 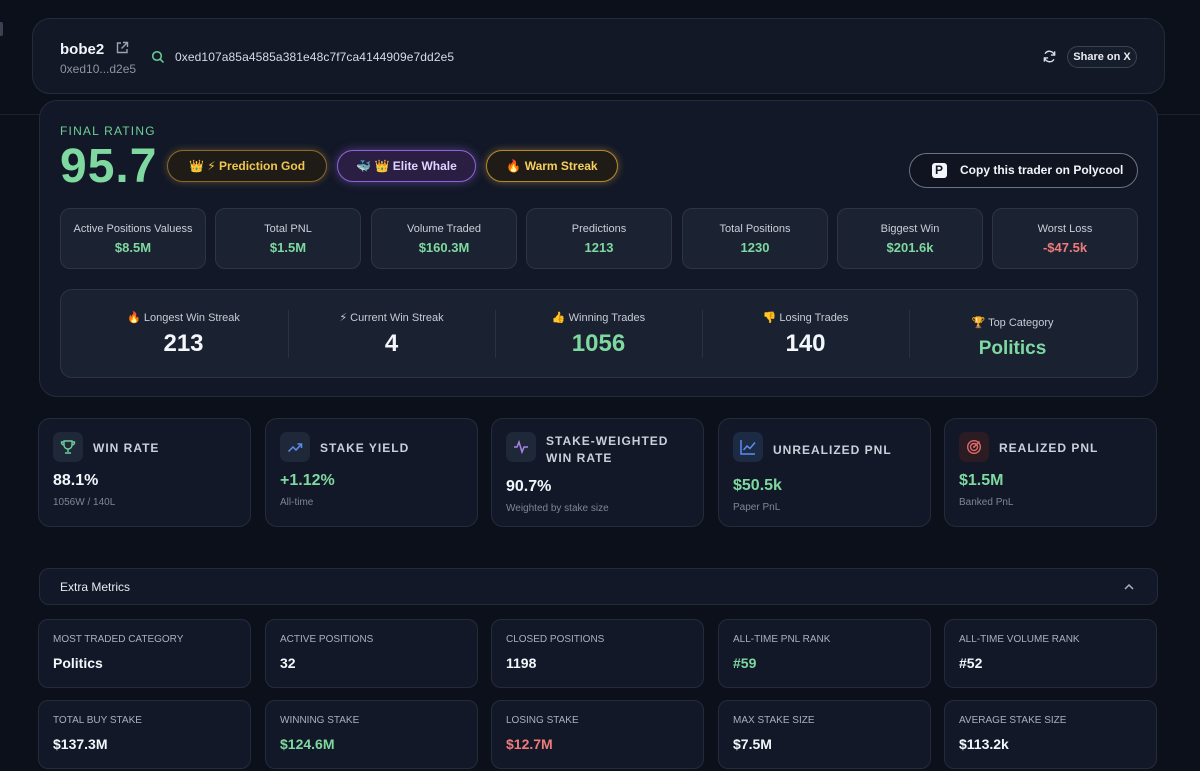 What do you see at coordinates (133, 247) in the screenshot?
I see `stat-value: $8.5M` at bounding box center [133, 247].